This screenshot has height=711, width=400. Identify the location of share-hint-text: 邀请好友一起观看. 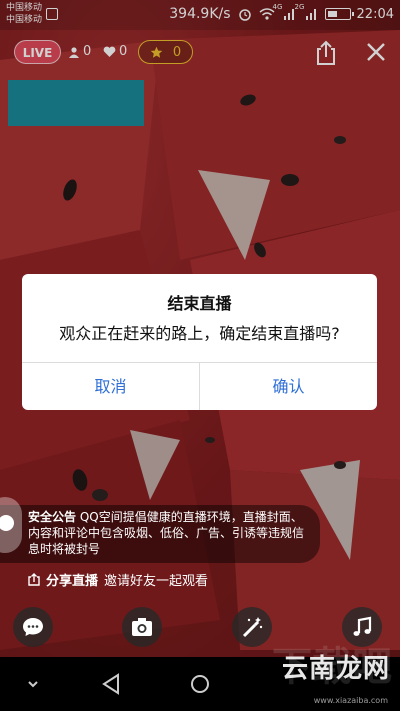
(156, 581).